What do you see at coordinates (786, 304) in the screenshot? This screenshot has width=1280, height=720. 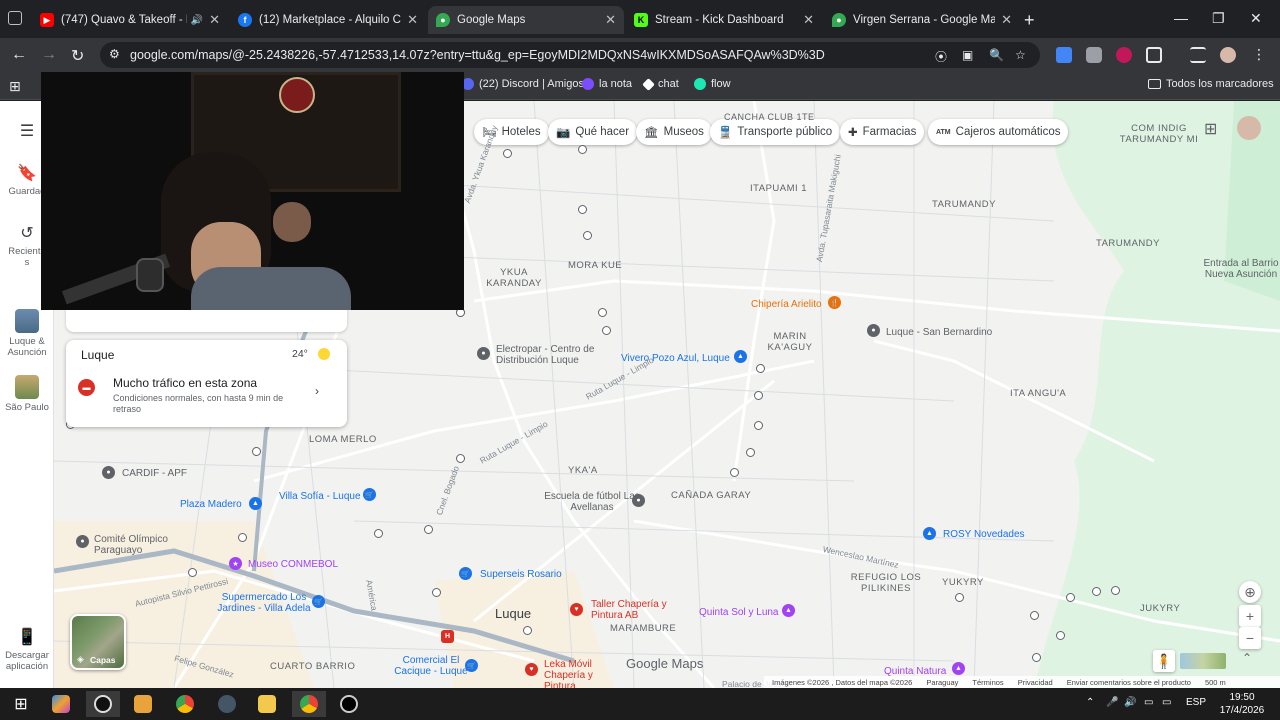 I see `place-label: Chipería Arielito` at bounding box center [786, 304].